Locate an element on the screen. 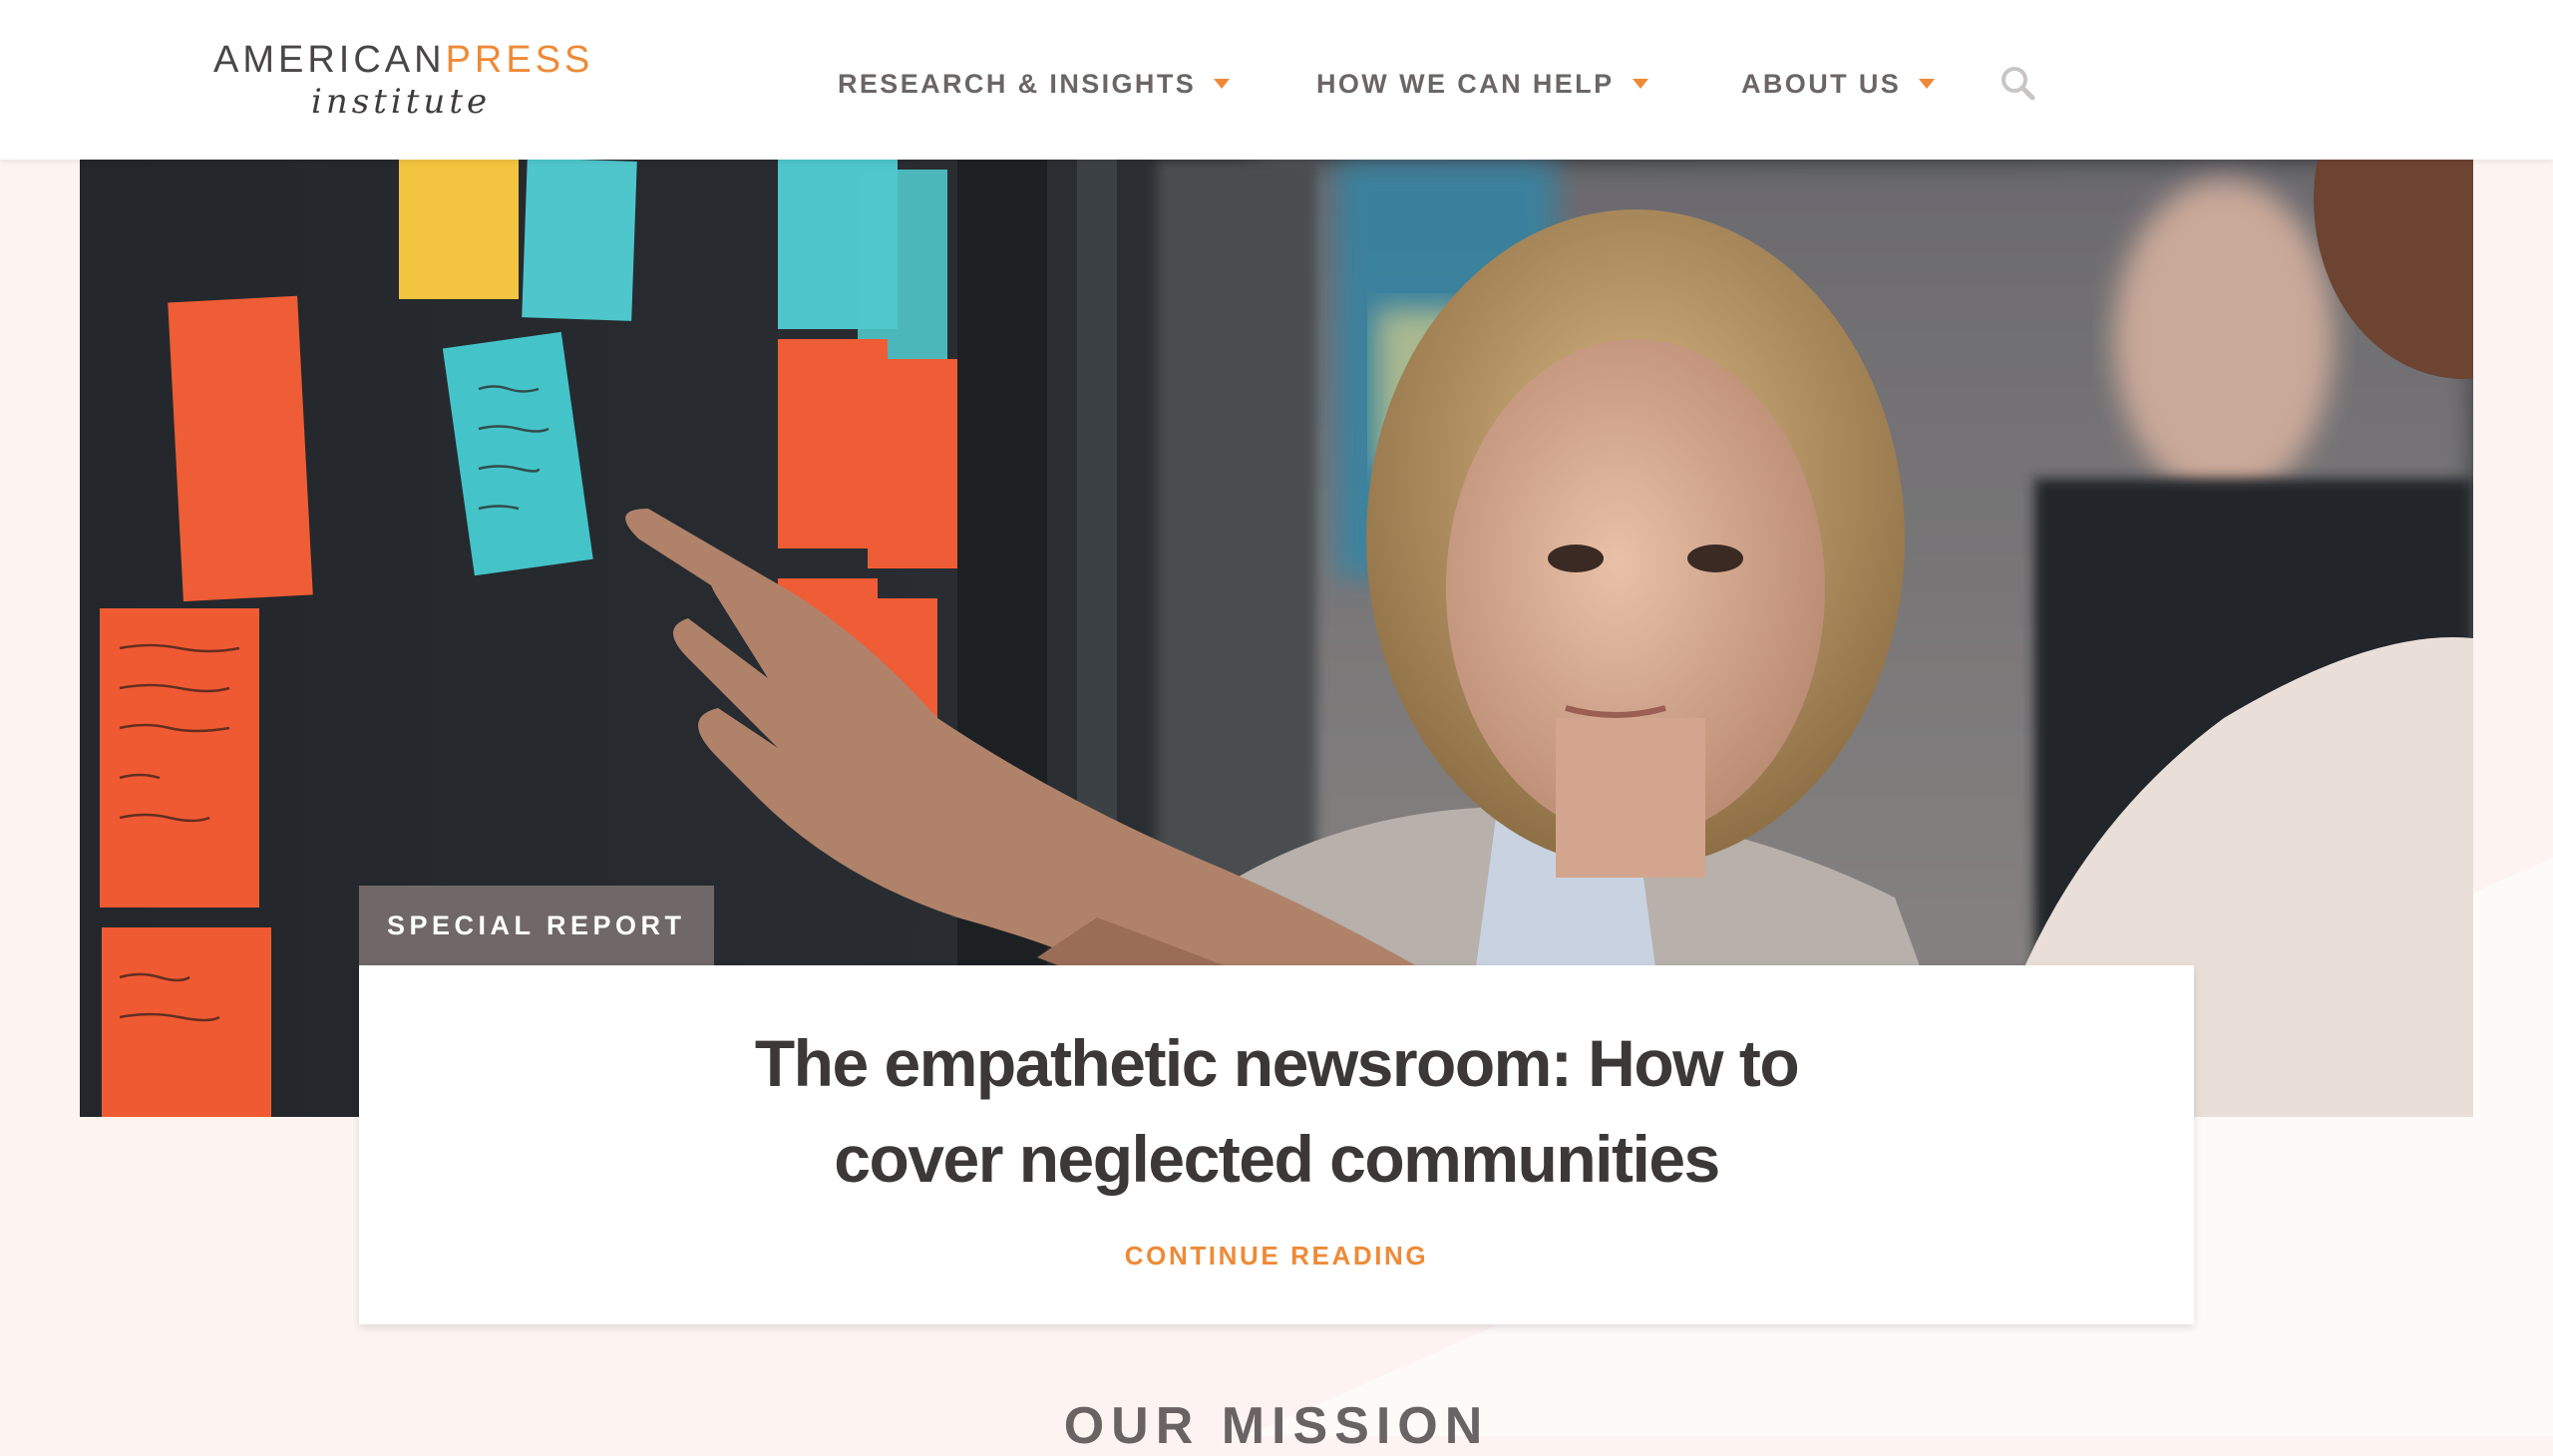 The height and width of the screenshot is (1456, 2553). nav-research-insights-label: RESEARCH & INSIGHTS is located at coordinates (1018, 83).